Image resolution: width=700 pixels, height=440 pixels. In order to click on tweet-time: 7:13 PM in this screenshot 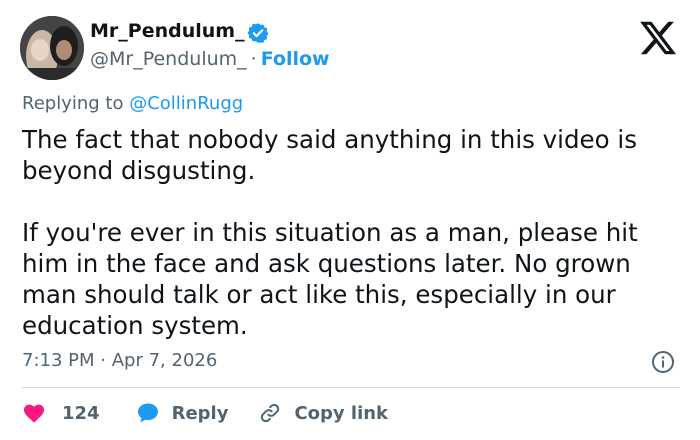, I will do `click(58, 360)`.